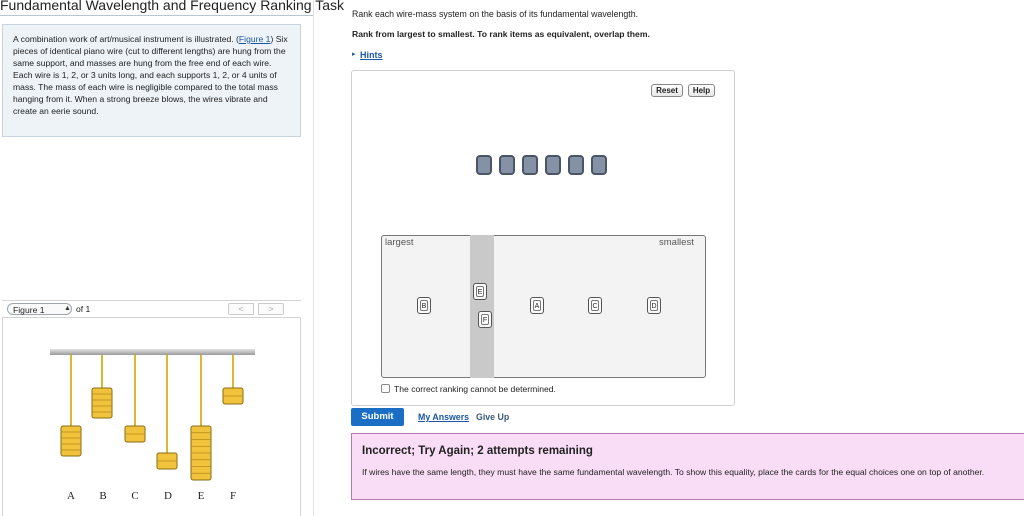 The width and height of the screenshot is (1024, 516). I want to click on help-button: Help, so click(701, 90).